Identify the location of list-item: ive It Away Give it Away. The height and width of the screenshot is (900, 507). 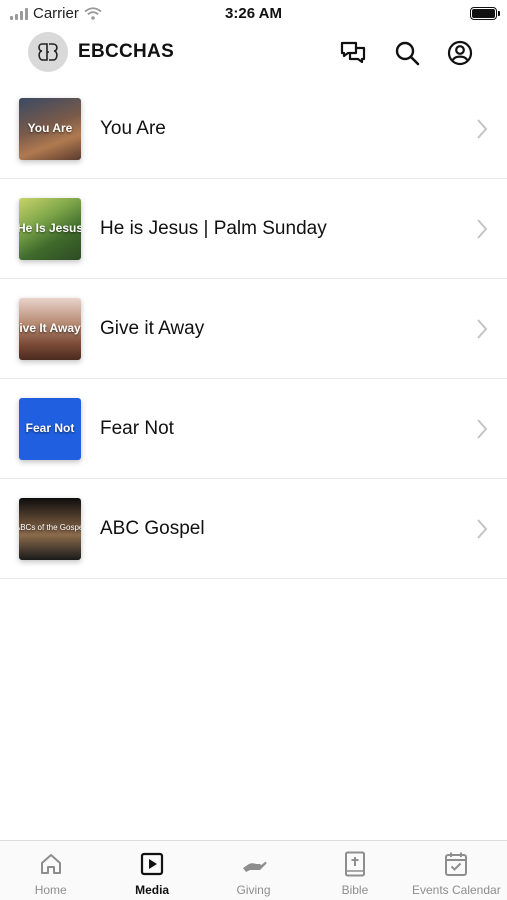
(253, 329).